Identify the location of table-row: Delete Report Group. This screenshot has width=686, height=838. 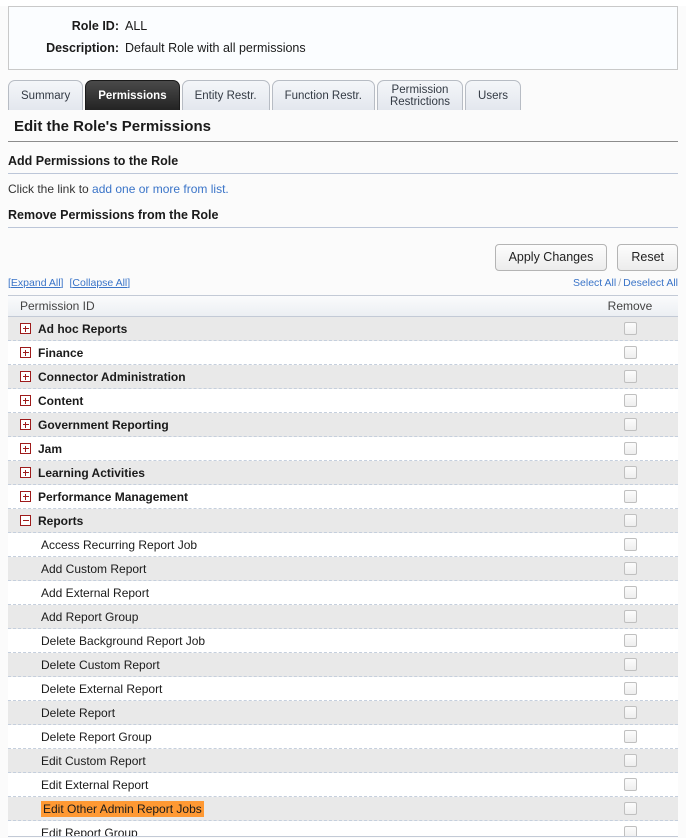
(343, 737).